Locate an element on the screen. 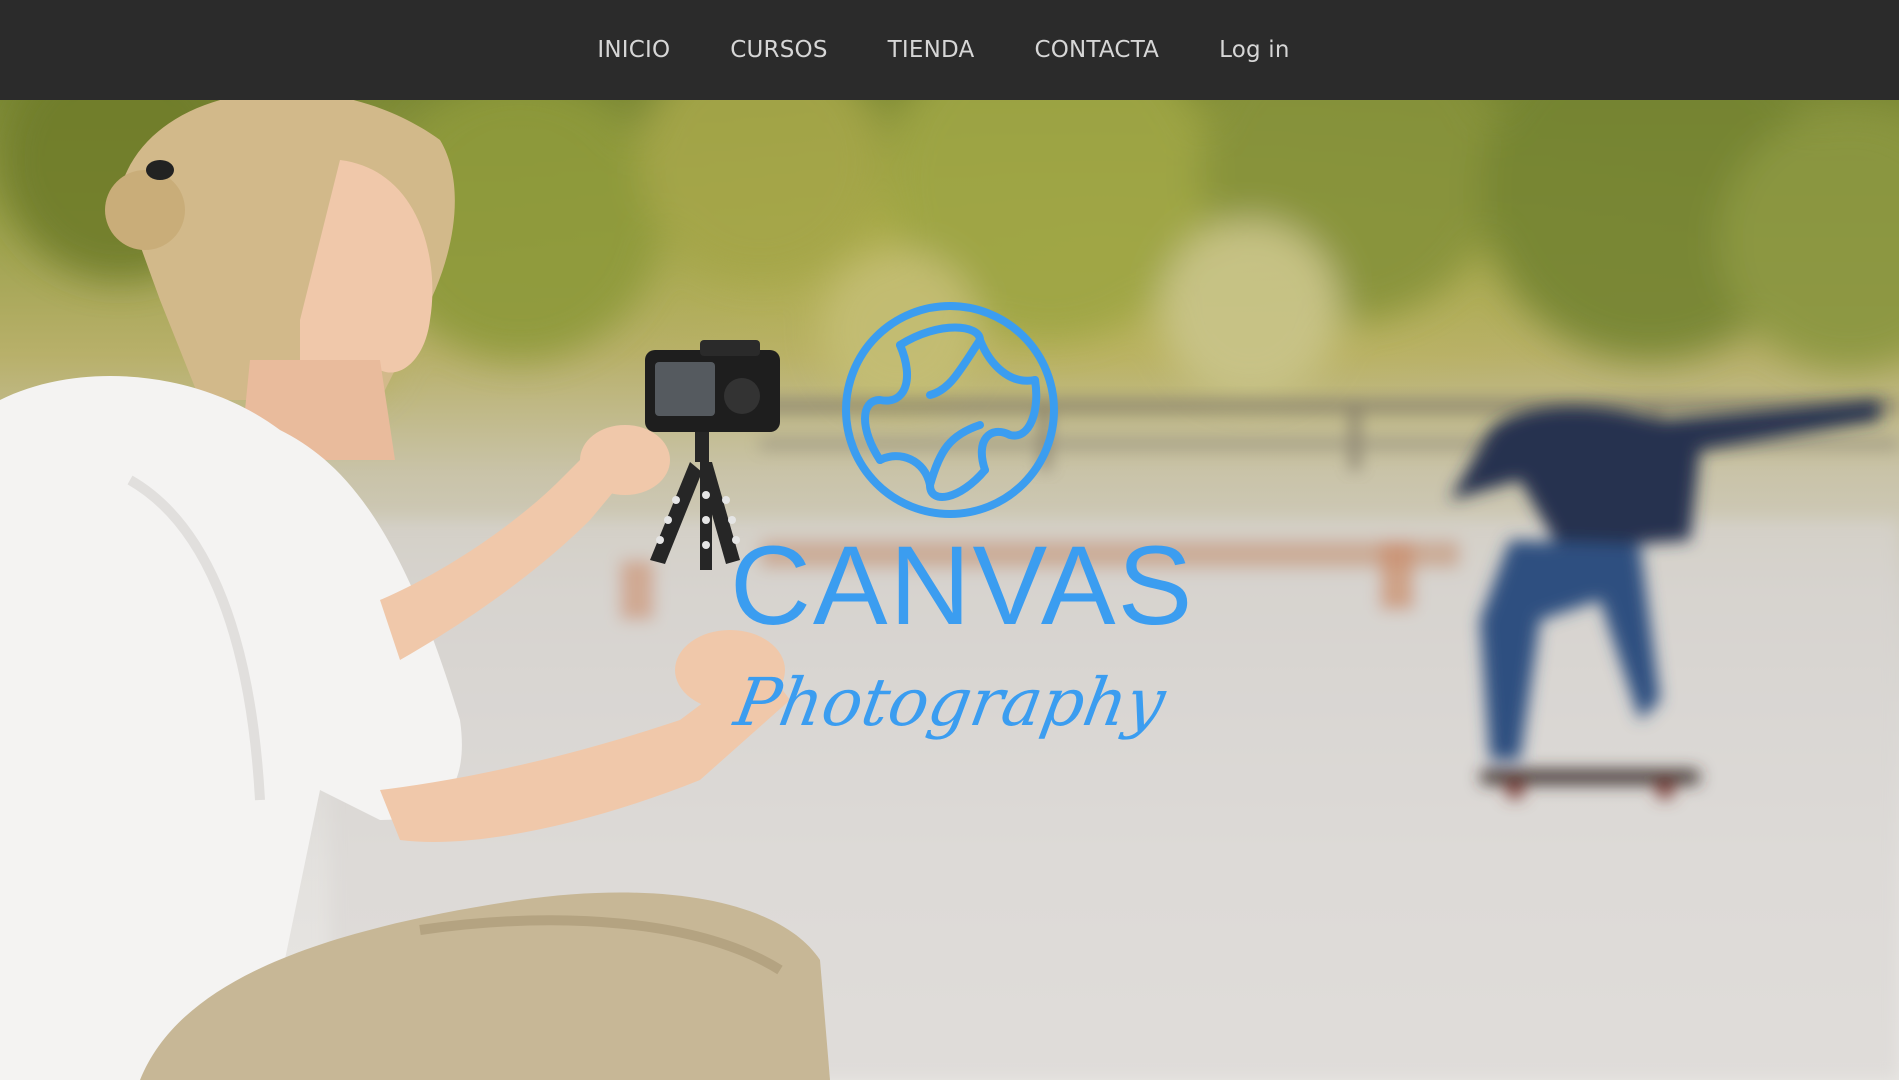 Image resolution: width=1899 pixels, height=1080 pixels. nav-item-contacta: CONTACTA is located at coordinates (1096, 50).